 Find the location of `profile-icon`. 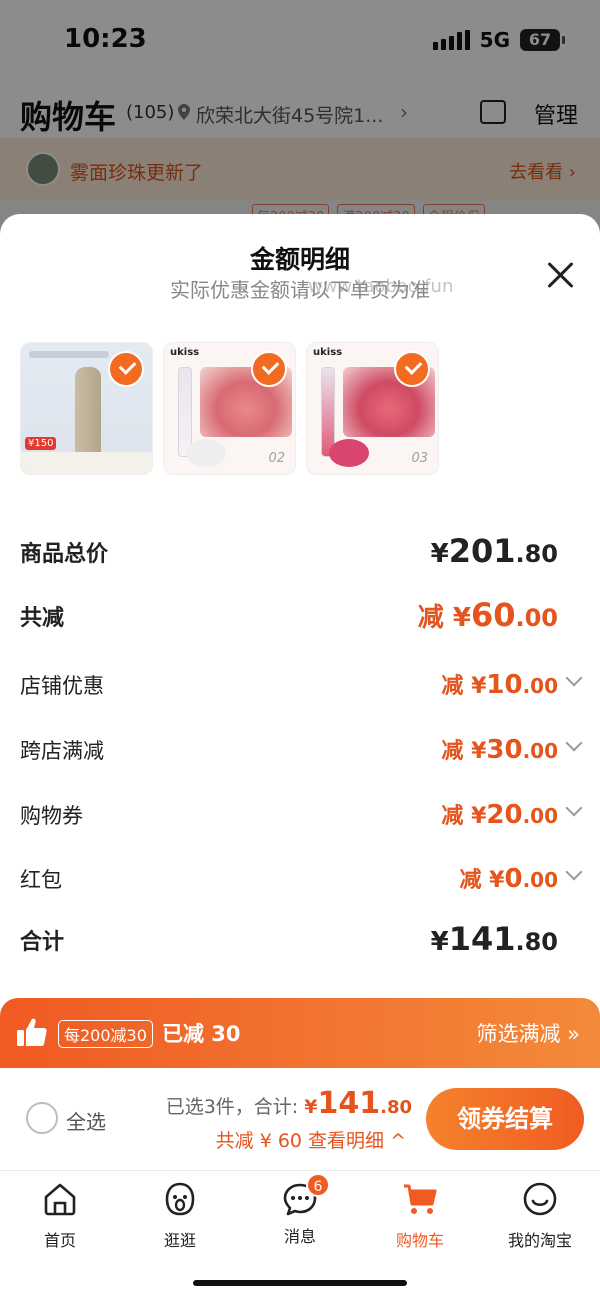

profile-icon is located at coordinates (540, 1199).